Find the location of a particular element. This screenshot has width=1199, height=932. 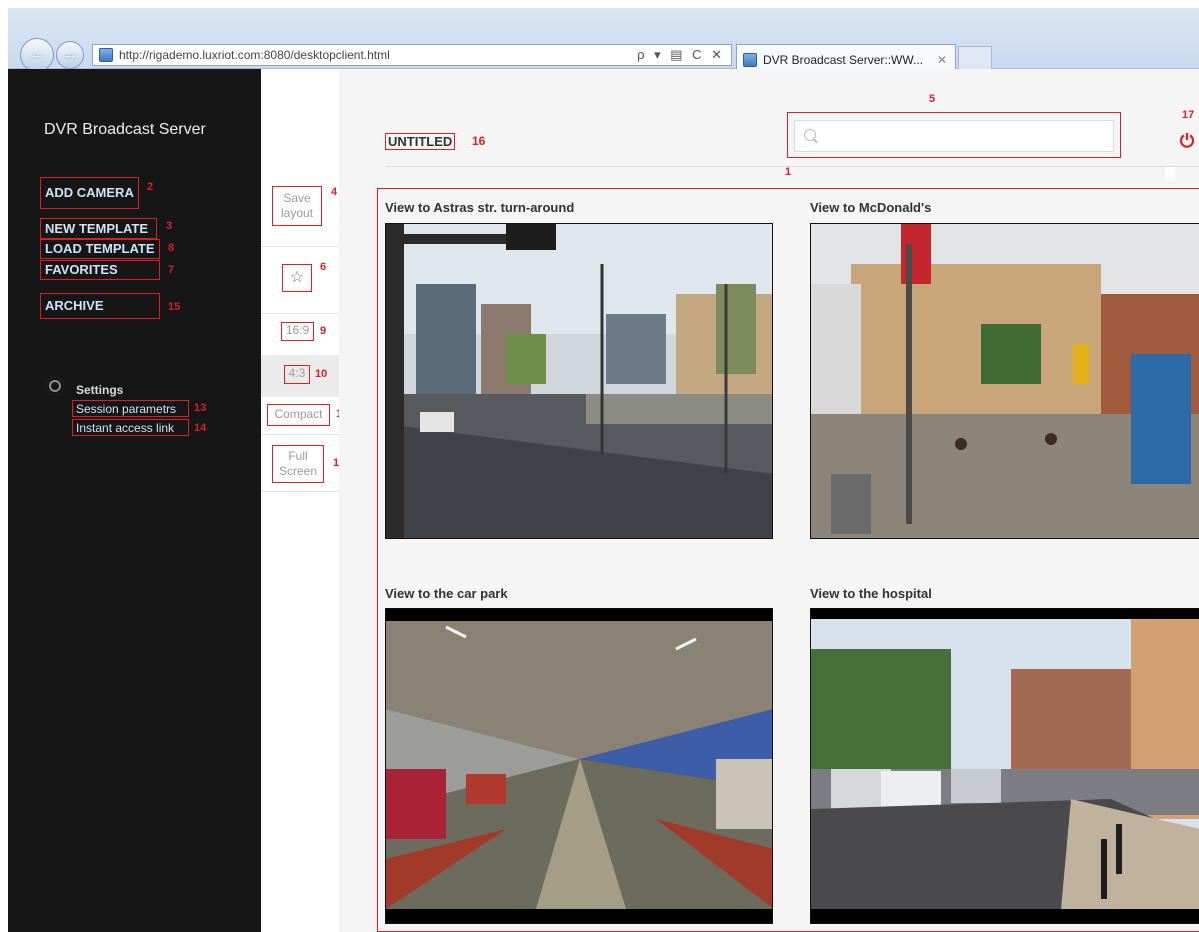

camera-title: View to McDonald's is located at coordinates (871, 207).